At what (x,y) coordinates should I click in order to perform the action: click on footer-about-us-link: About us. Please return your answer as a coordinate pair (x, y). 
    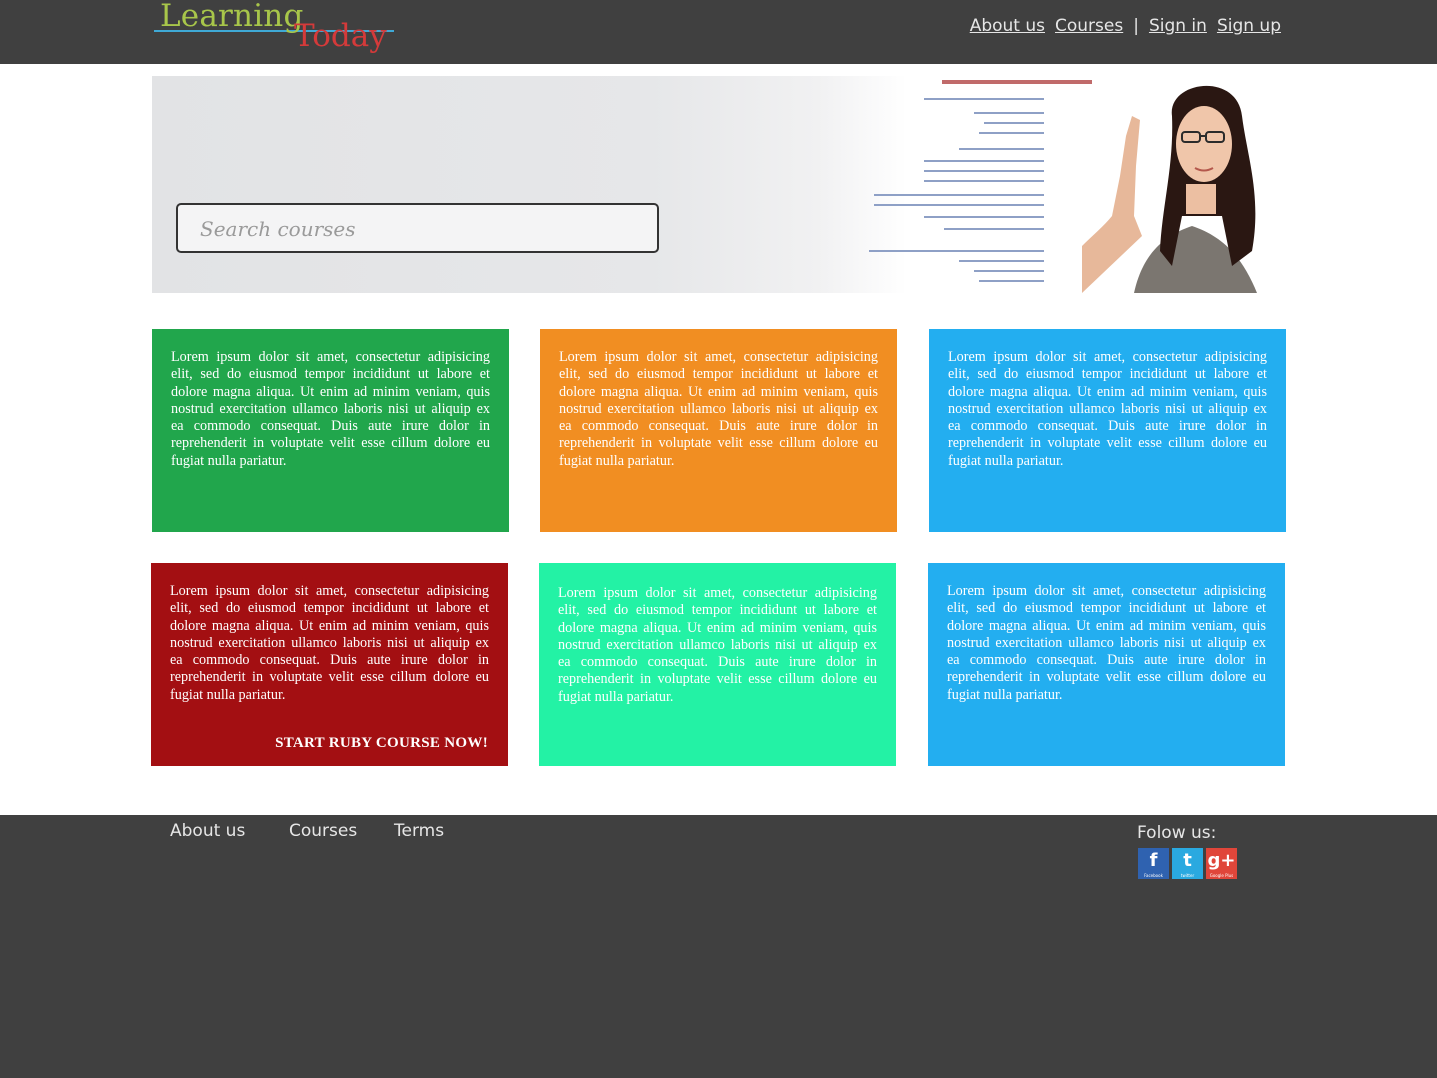
    Looking at the image, I should click on (207, 831).